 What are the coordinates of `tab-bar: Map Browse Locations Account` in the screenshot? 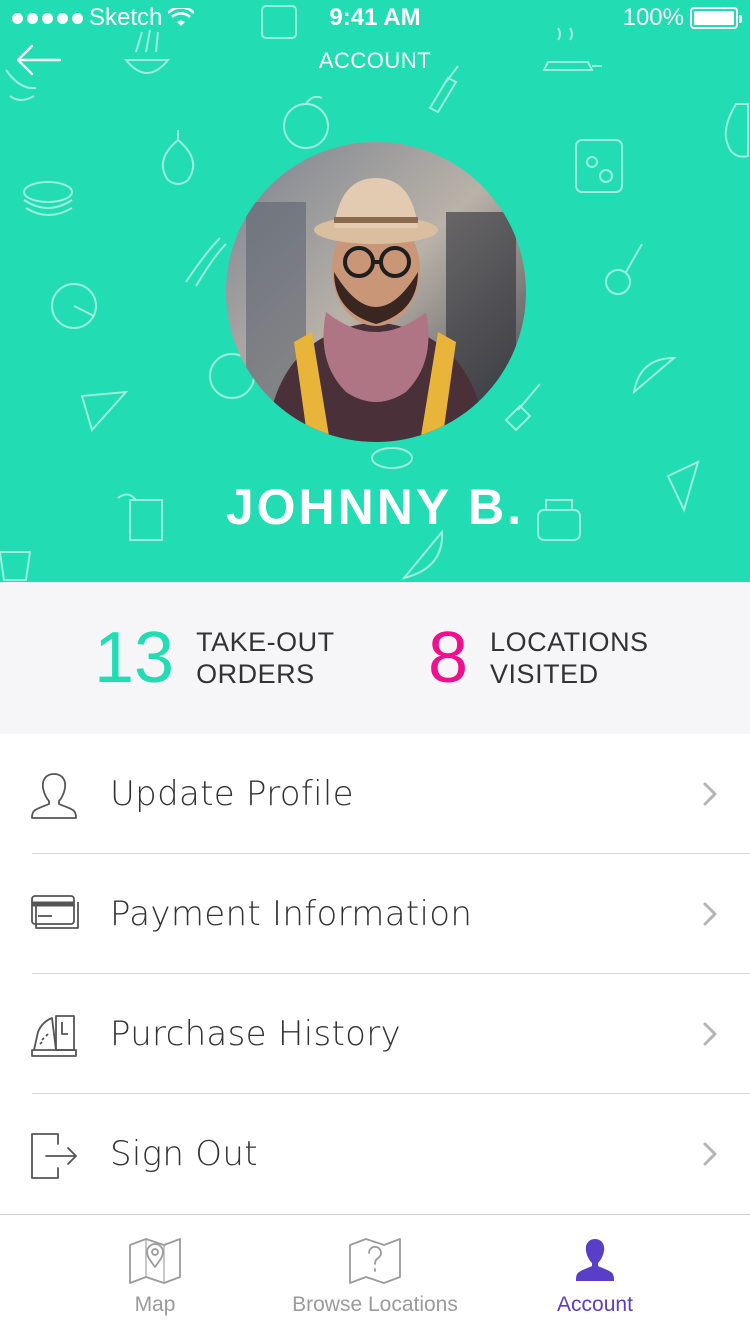 It's located at (375, 1274).